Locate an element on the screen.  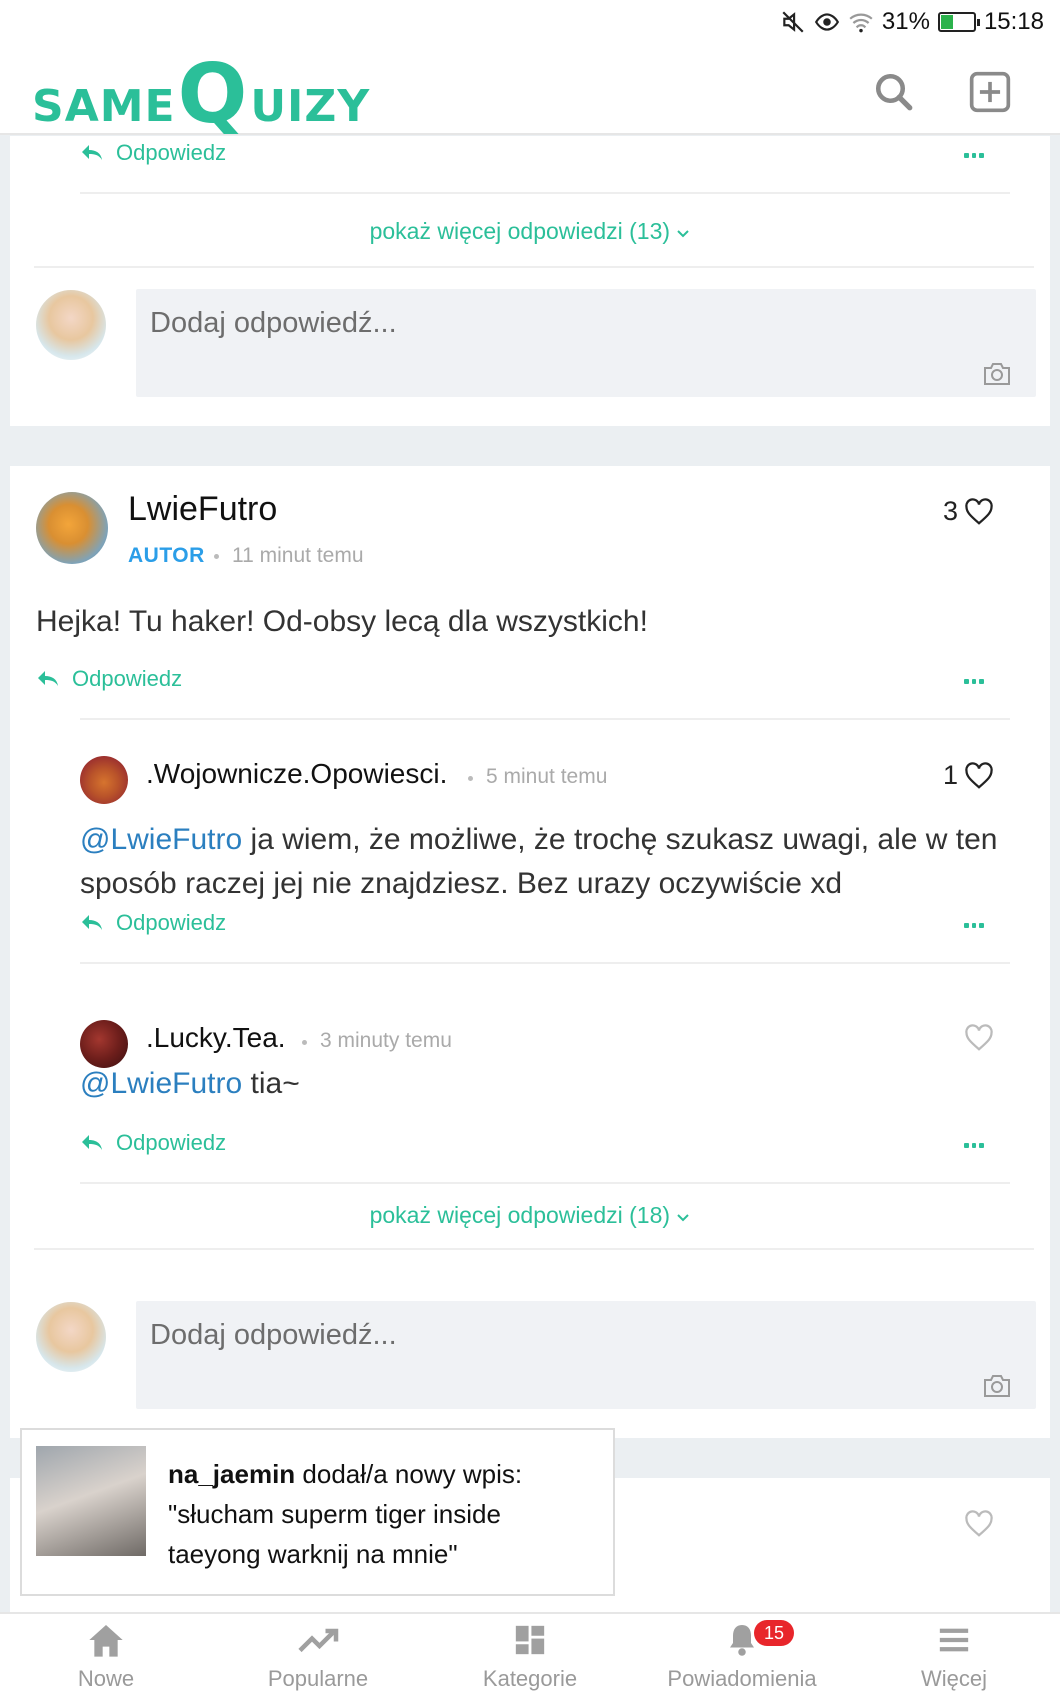
home-icon is located at coordinates (106, 1641).